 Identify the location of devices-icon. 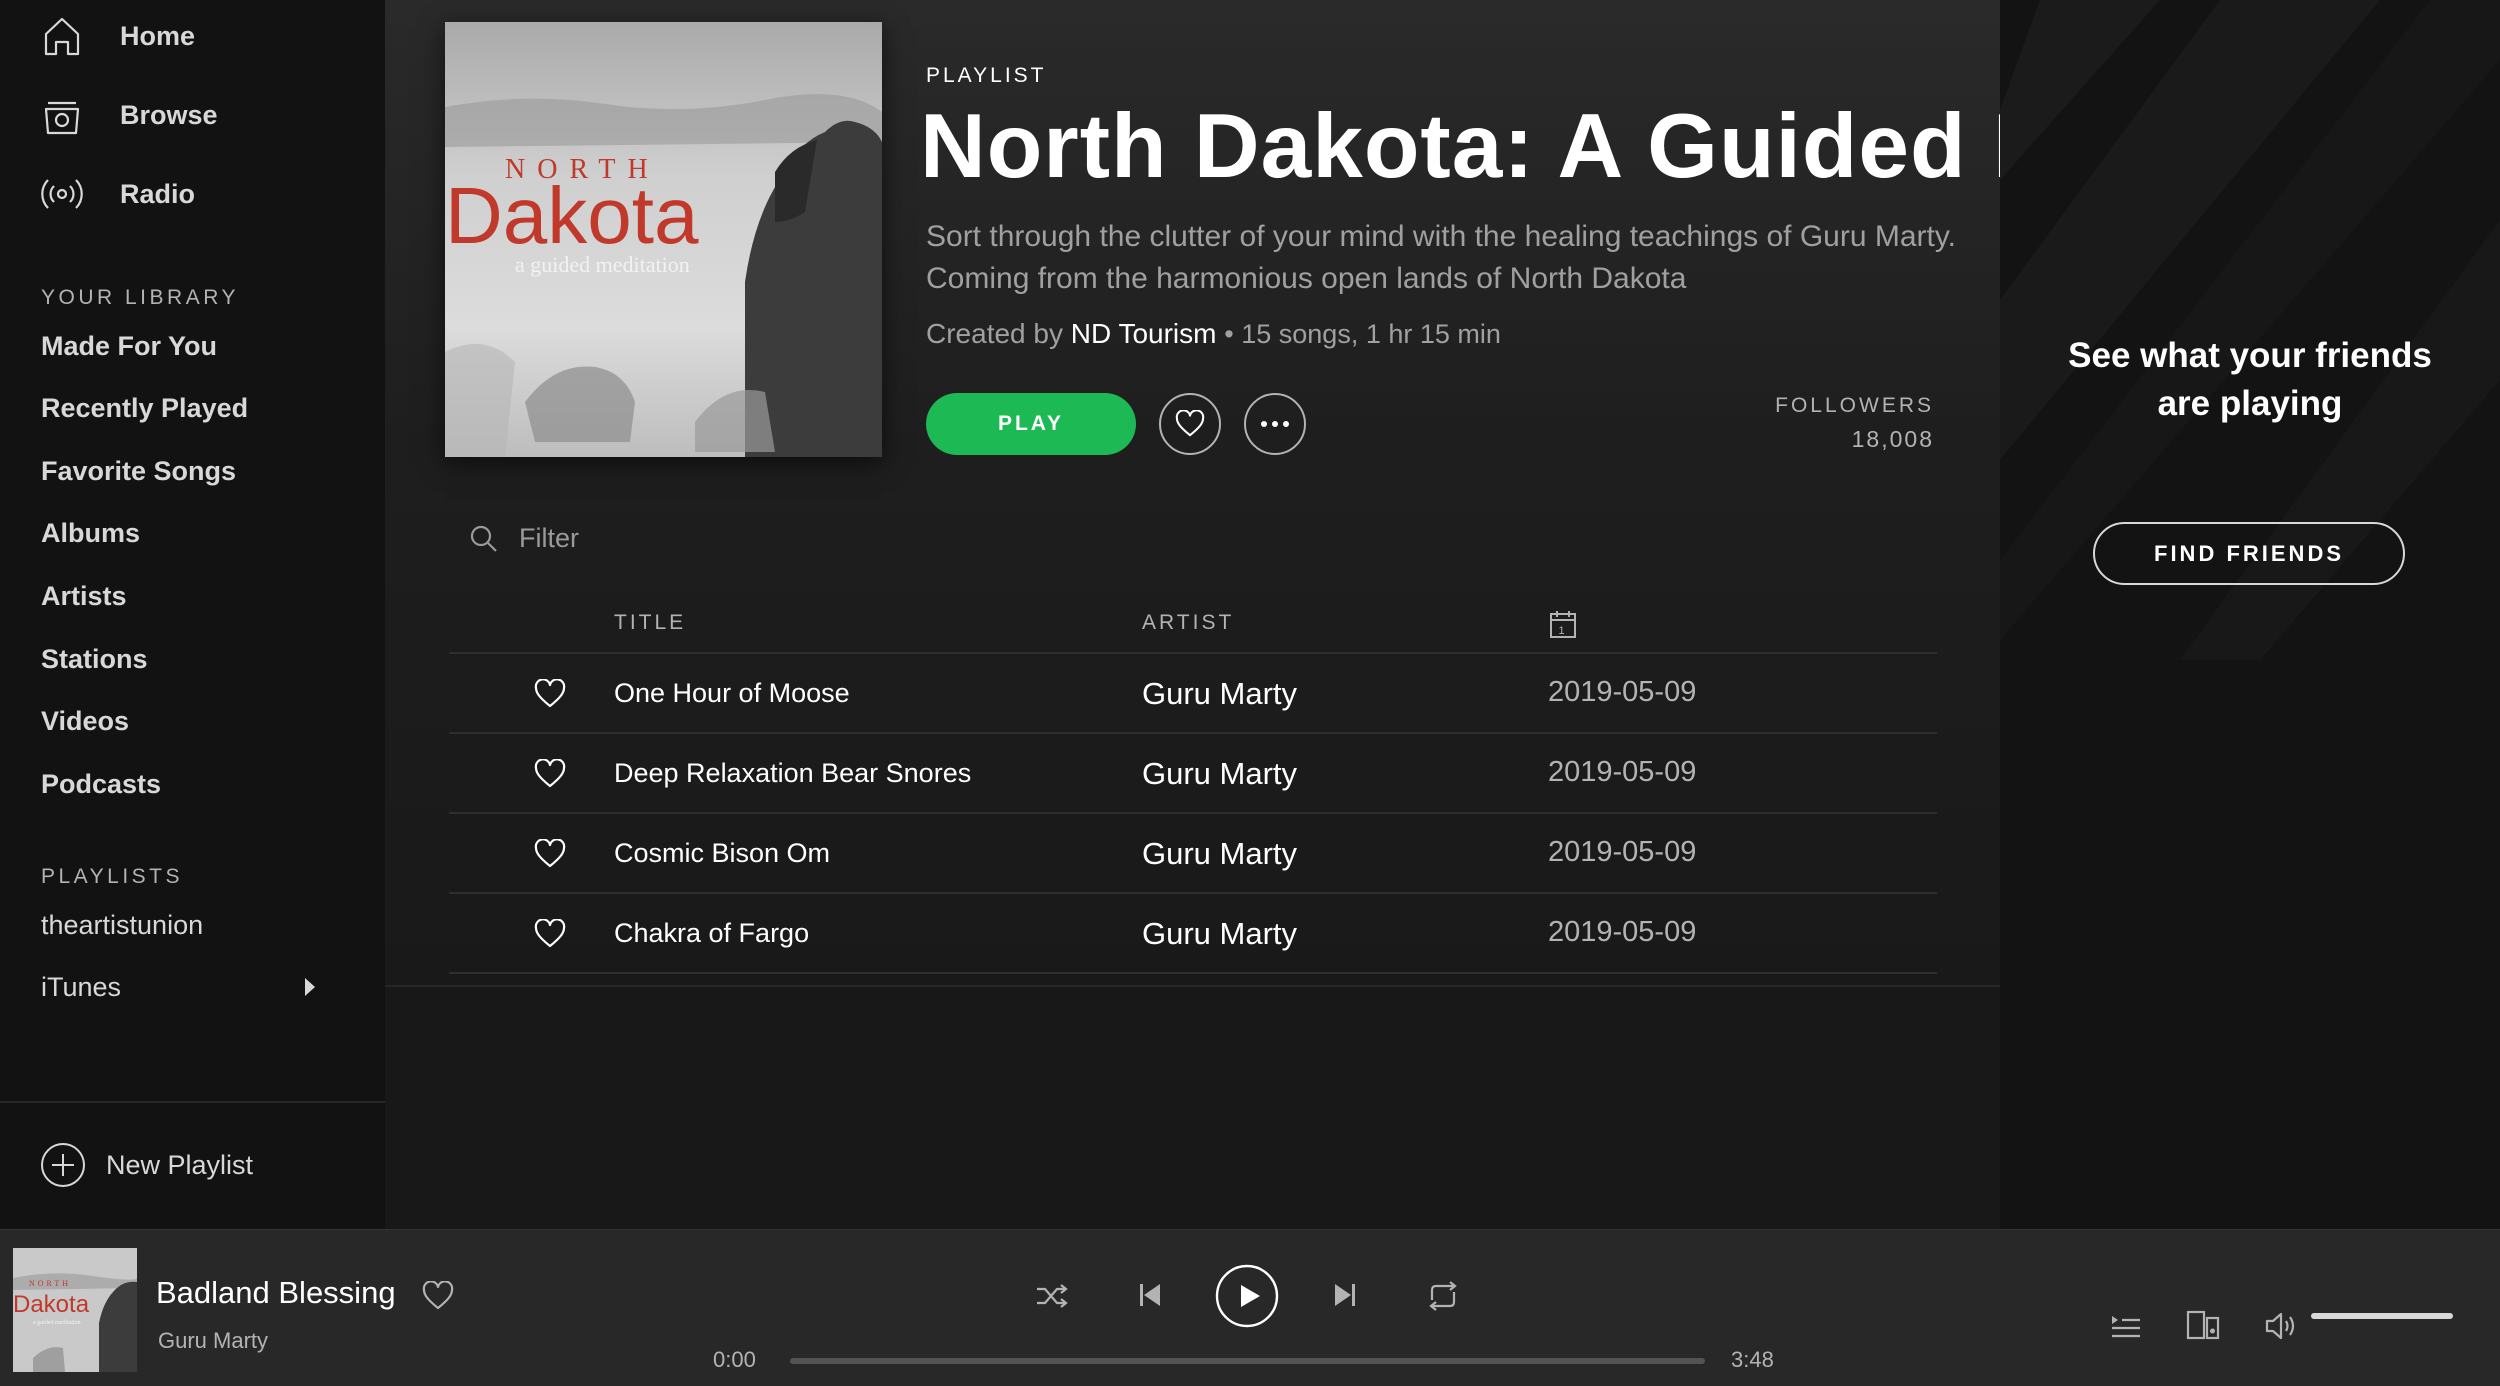
(2203, 1326).